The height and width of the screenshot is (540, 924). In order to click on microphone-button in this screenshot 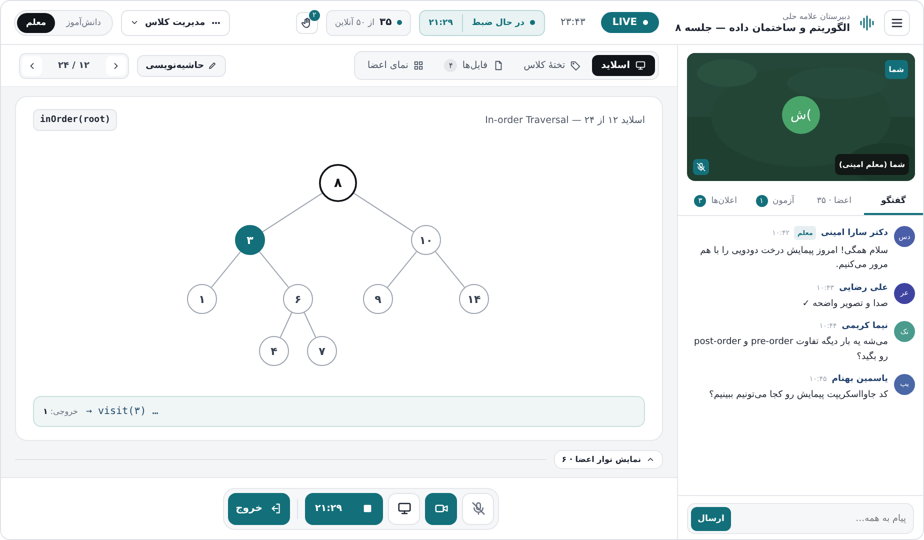, I will do `click(478, 508)`.